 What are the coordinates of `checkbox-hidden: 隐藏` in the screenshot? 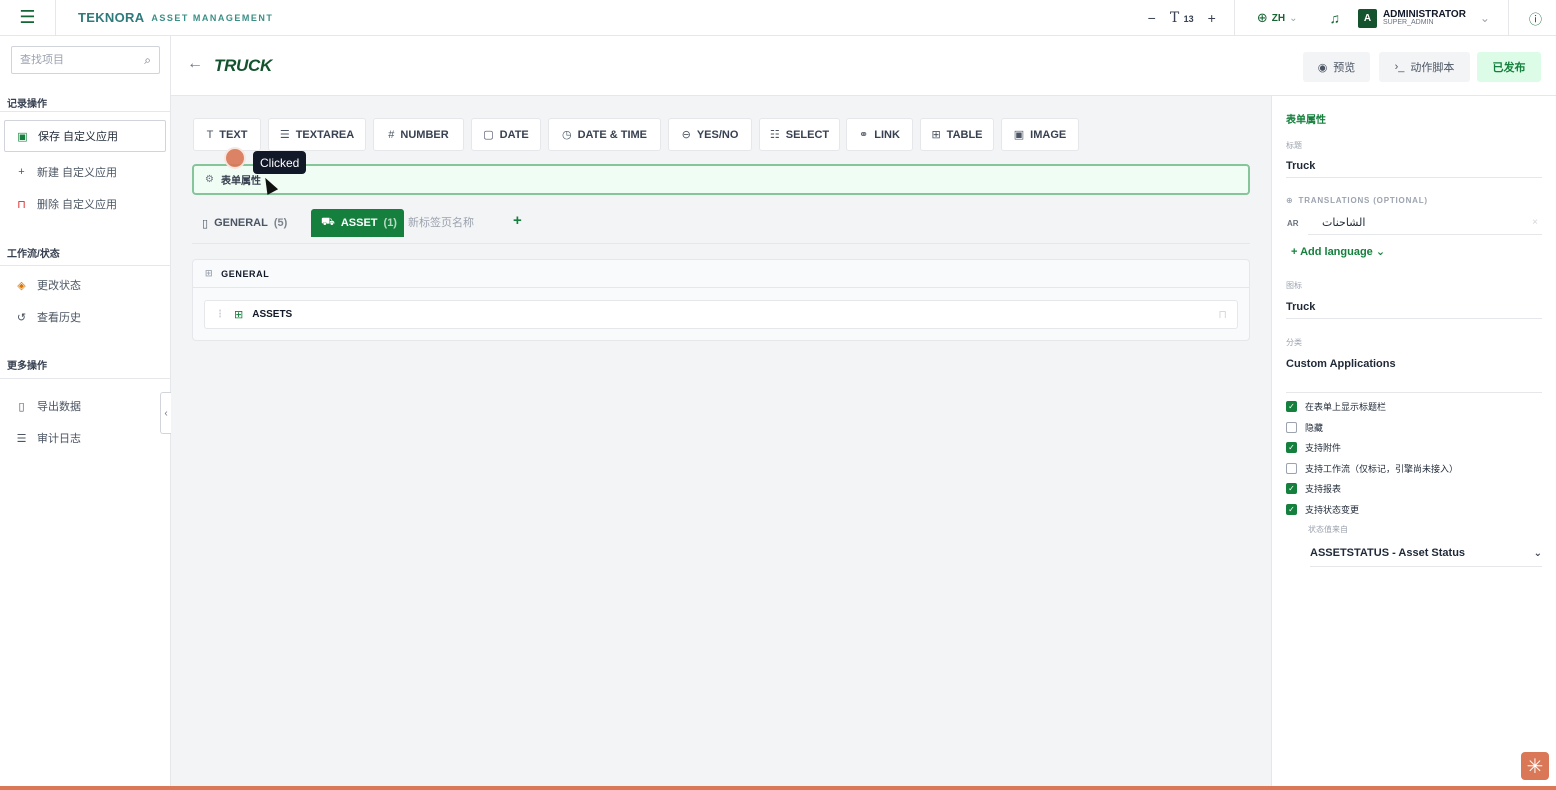 It's located at (1304, 427).